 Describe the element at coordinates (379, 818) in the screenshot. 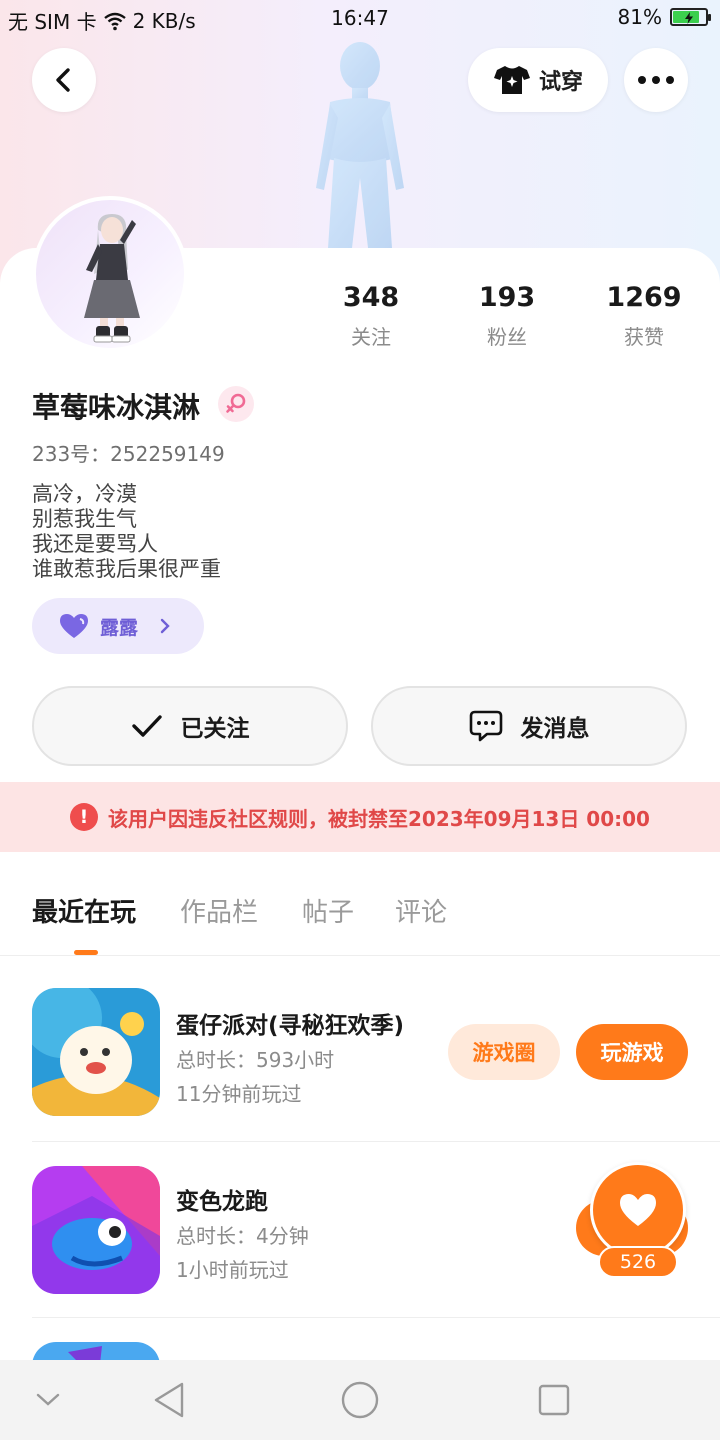

I see `ban-notice-text: 该用户因违反社区规则，被封禁至2023年09月13日 00:00` at that location.